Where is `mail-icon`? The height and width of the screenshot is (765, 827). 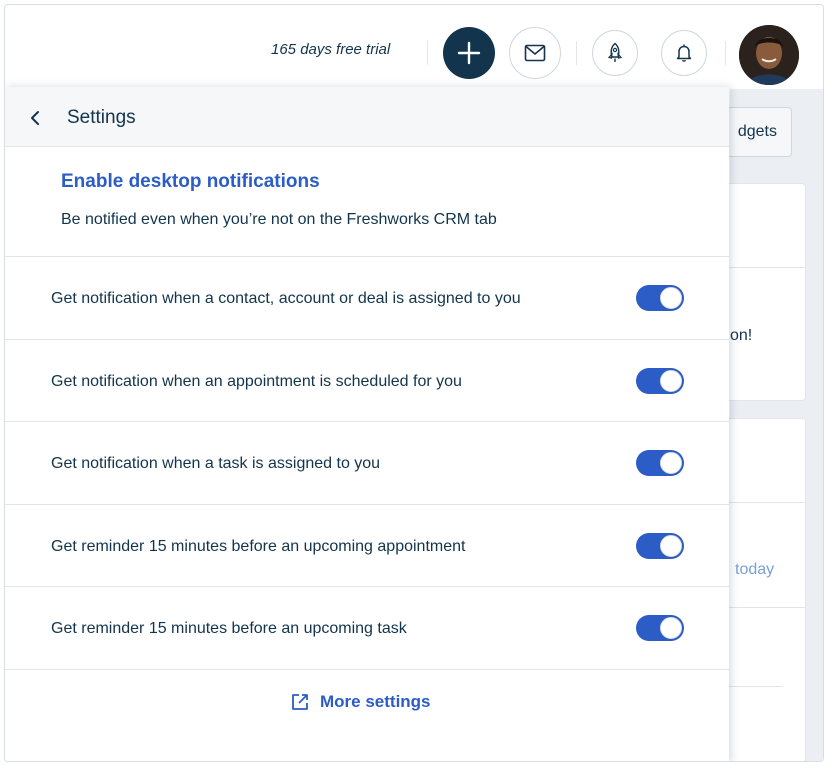
mail-icon is located at coordinates (535, 53).